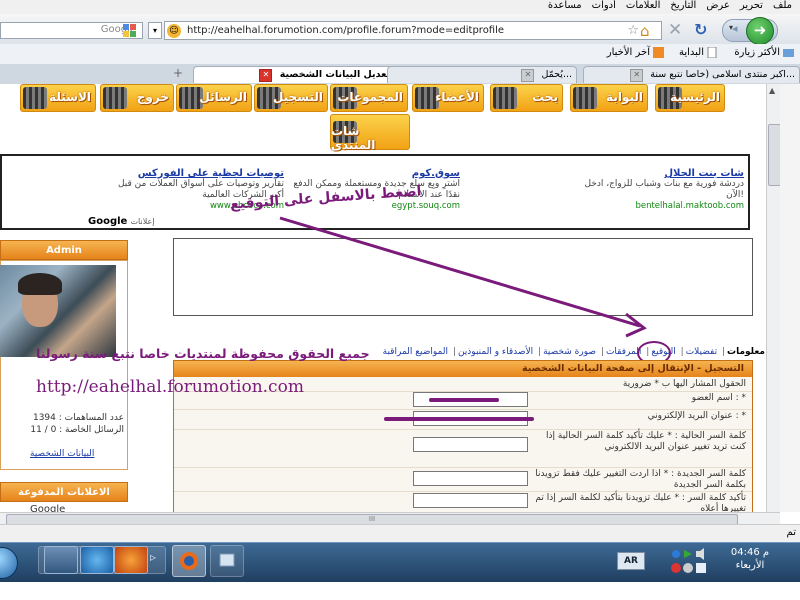 The image size is (800, 600). I want to click on shield-icon, so click(701, 568).